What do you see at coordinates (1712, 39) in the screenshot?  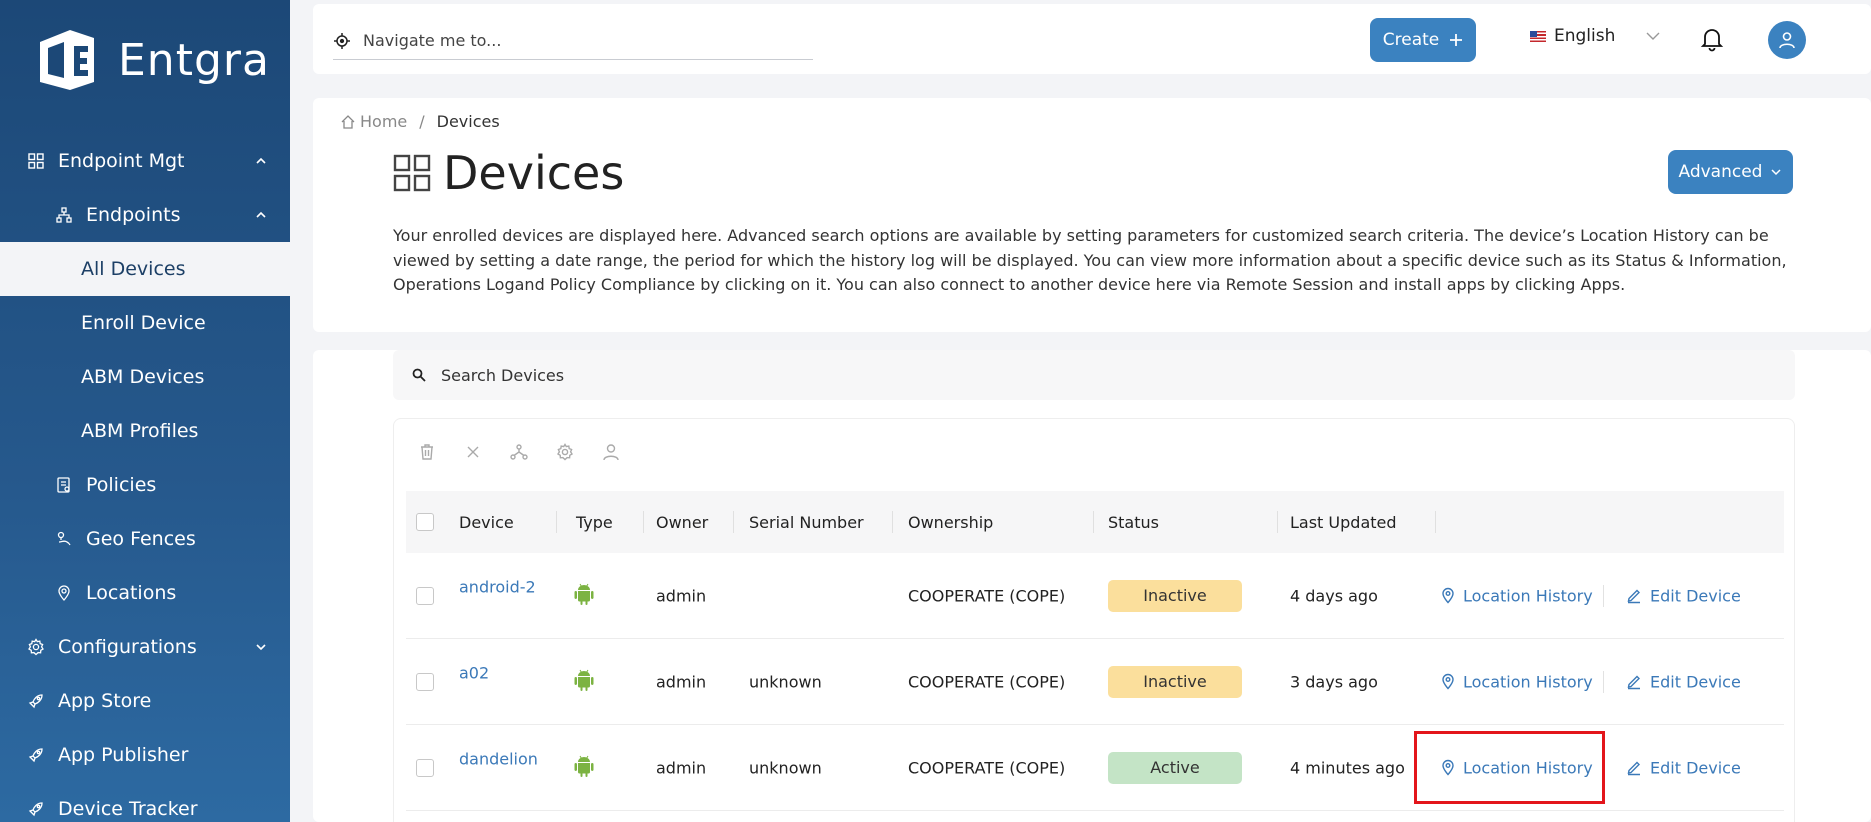 I see `bell-icon` at bounding box center [1712, 39].